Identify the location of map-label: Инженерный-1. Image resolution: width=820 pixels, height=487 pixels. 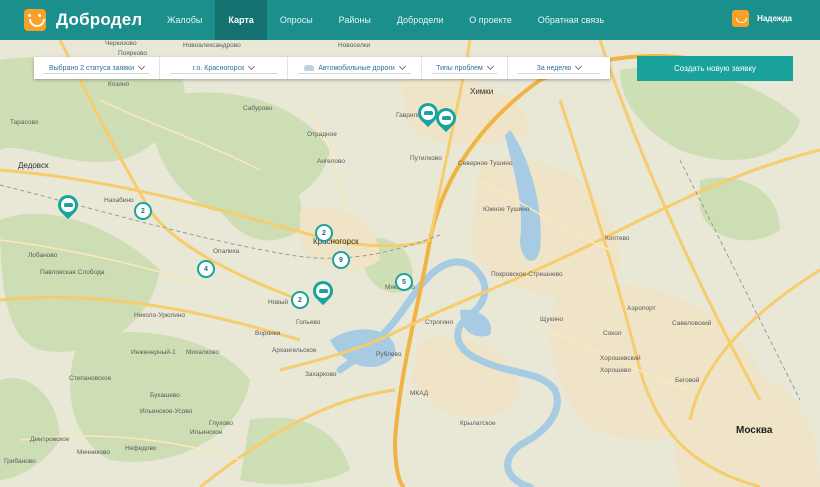
(153, 352).